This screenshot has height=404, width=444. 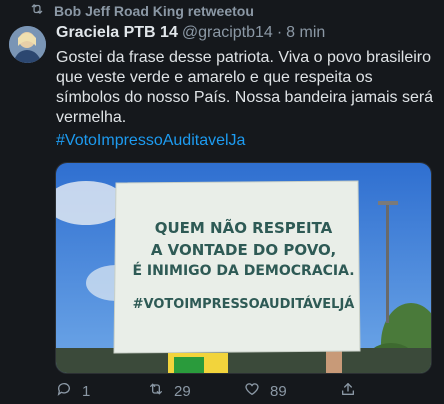 I want to click on tweet-header: Graciela PTB 14 @graciptb14 · 8 min, so click(x=190, y=33).